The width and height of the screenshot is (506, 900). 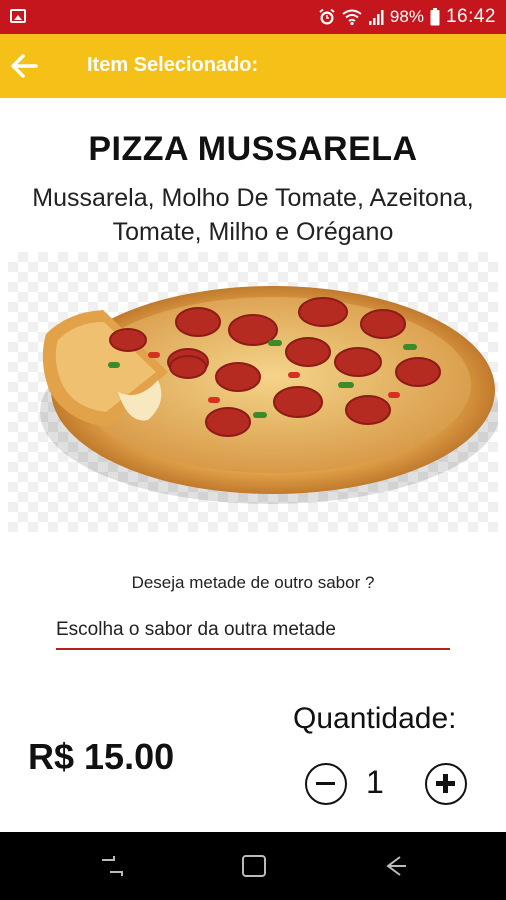 I want to click on clock: 16:42, so click(x=470, y=16).